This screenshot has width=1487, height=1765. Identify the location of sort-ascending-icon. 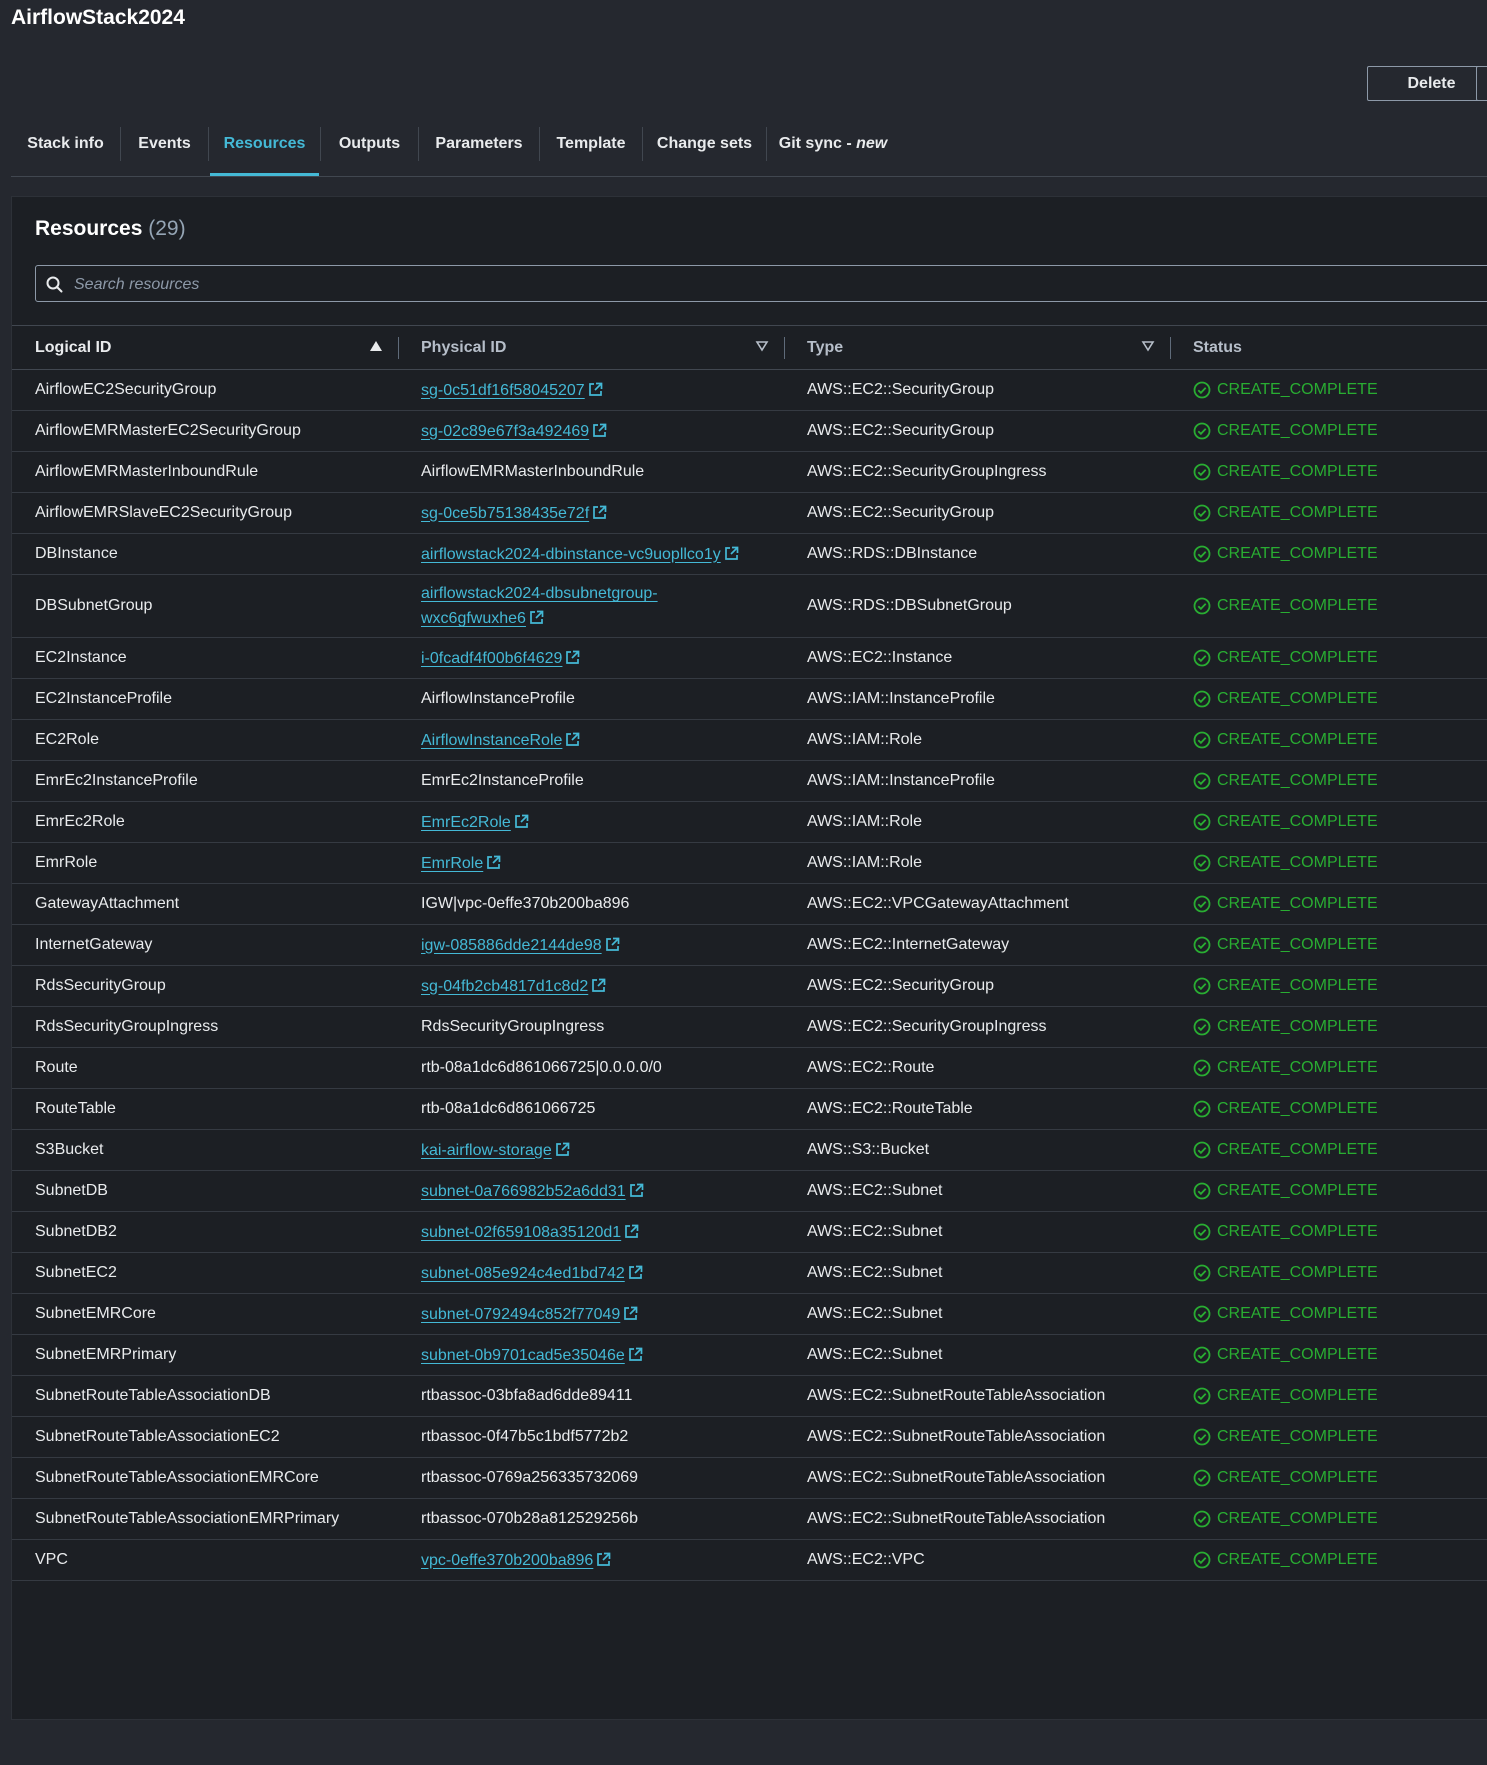
(376, 346).